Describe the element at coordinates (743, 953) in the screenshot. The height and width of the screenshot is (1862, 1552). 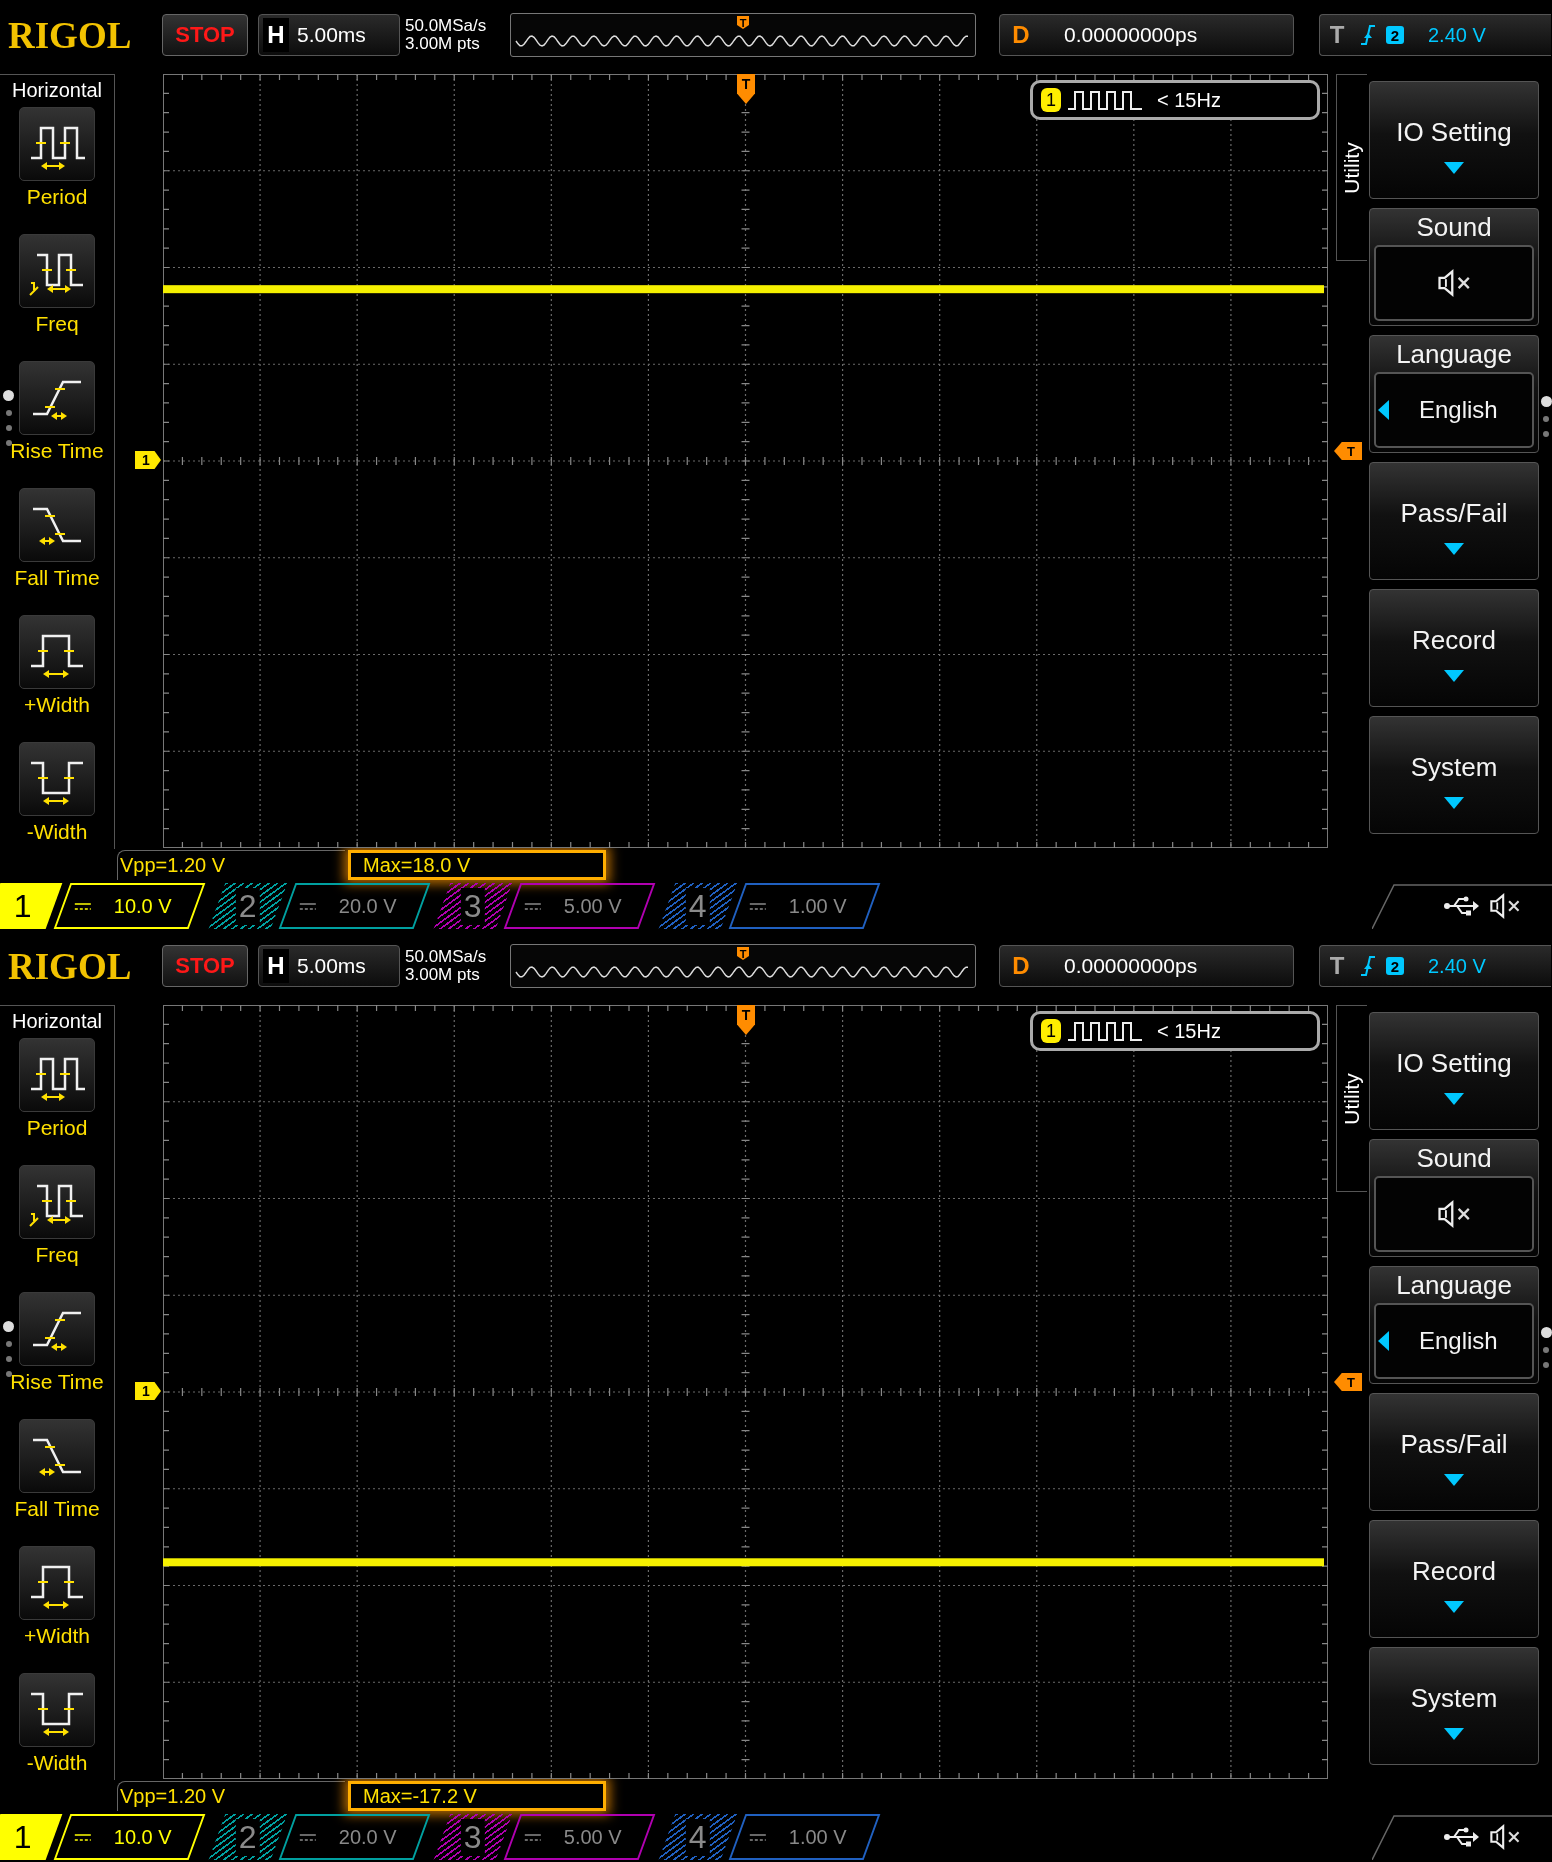
I see `trigger-position-marker: T` at that location.